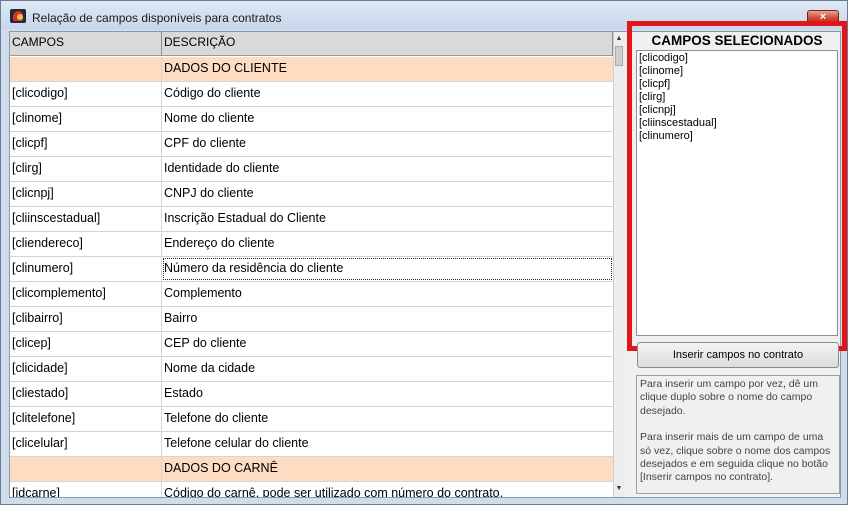 The height and width of the screenshot is (505, 848). What do you see at coordinates (86, 369) in the screenshot?
I see `campo-cell: [clicidade]` at bounding box center [86, 369].